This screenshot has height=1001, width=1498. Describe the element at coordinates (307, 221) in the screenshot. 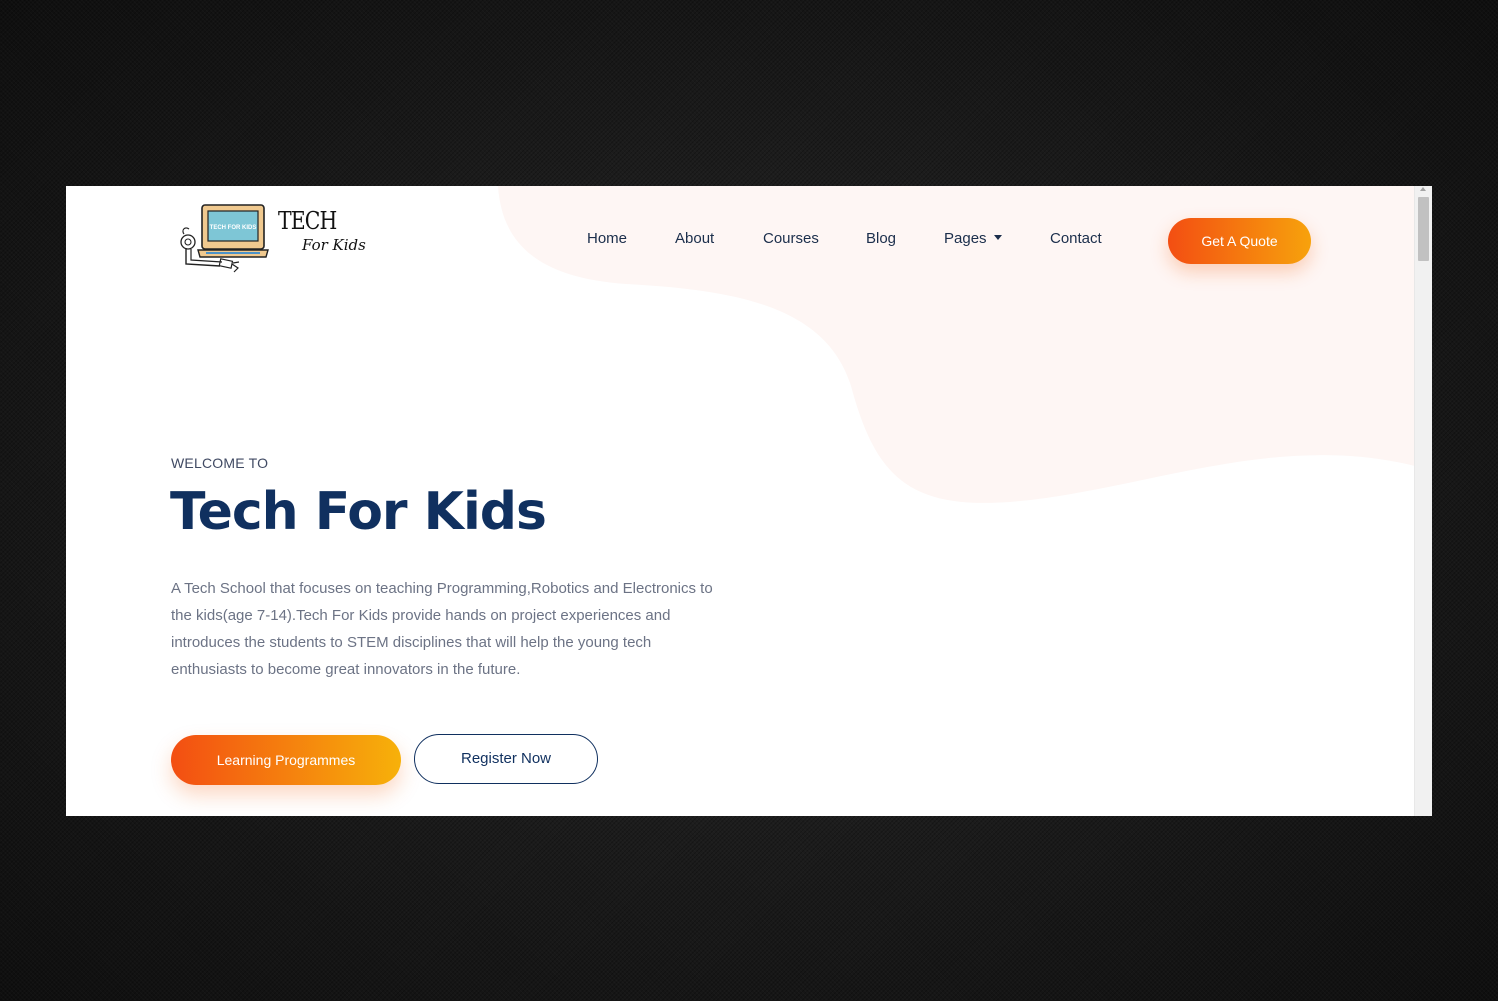

I see `logo-title: TECH` at that location.